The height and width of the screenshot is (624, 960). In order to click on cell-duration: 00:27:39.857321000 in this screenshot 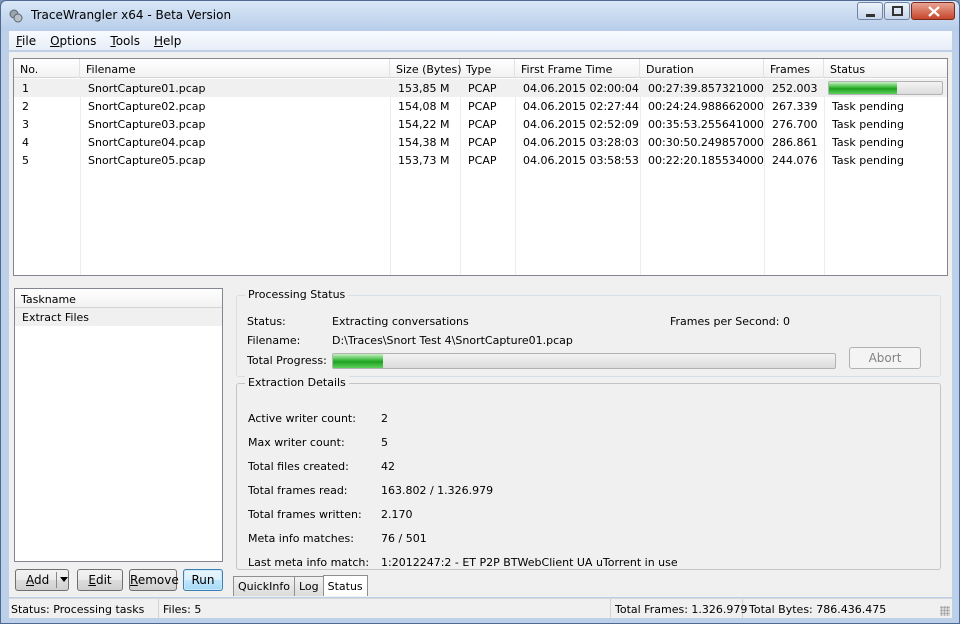, I will do `click(706, 88)`.